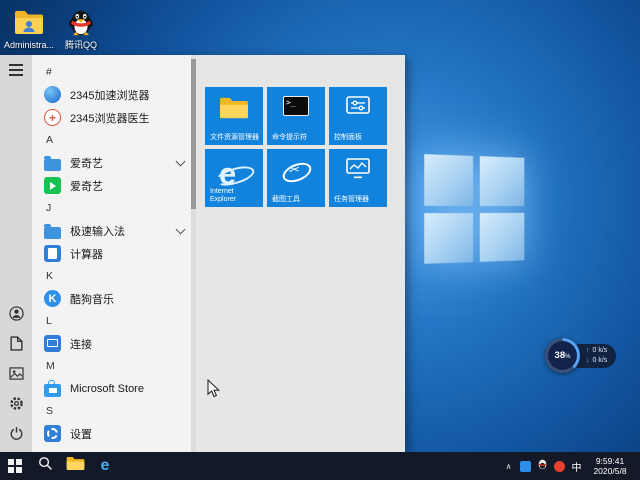 This screenshot has height=480, width=640. What do you see at coordinates (114, 72) in the screenshot?
I see `app-list-header-hash: #` at bounding box center [114, 72].